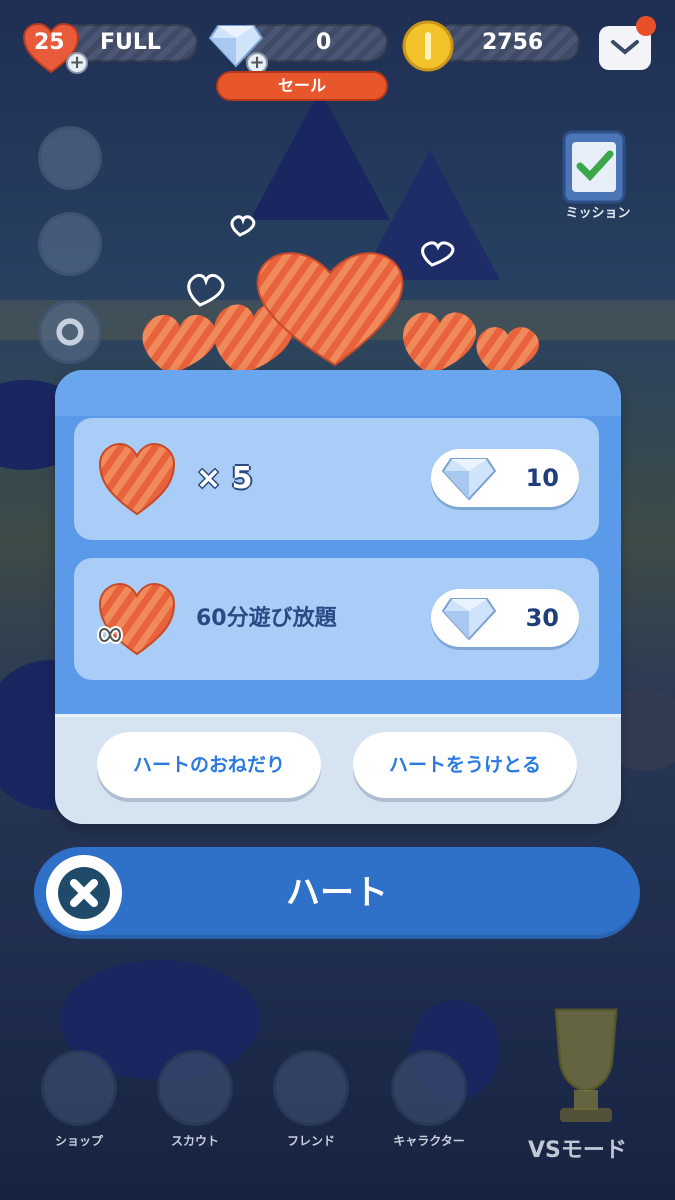 The height and width of the screenshot is (1200, 675). I want to click on buy-5-hearts-button: 10, so click(505, 478).